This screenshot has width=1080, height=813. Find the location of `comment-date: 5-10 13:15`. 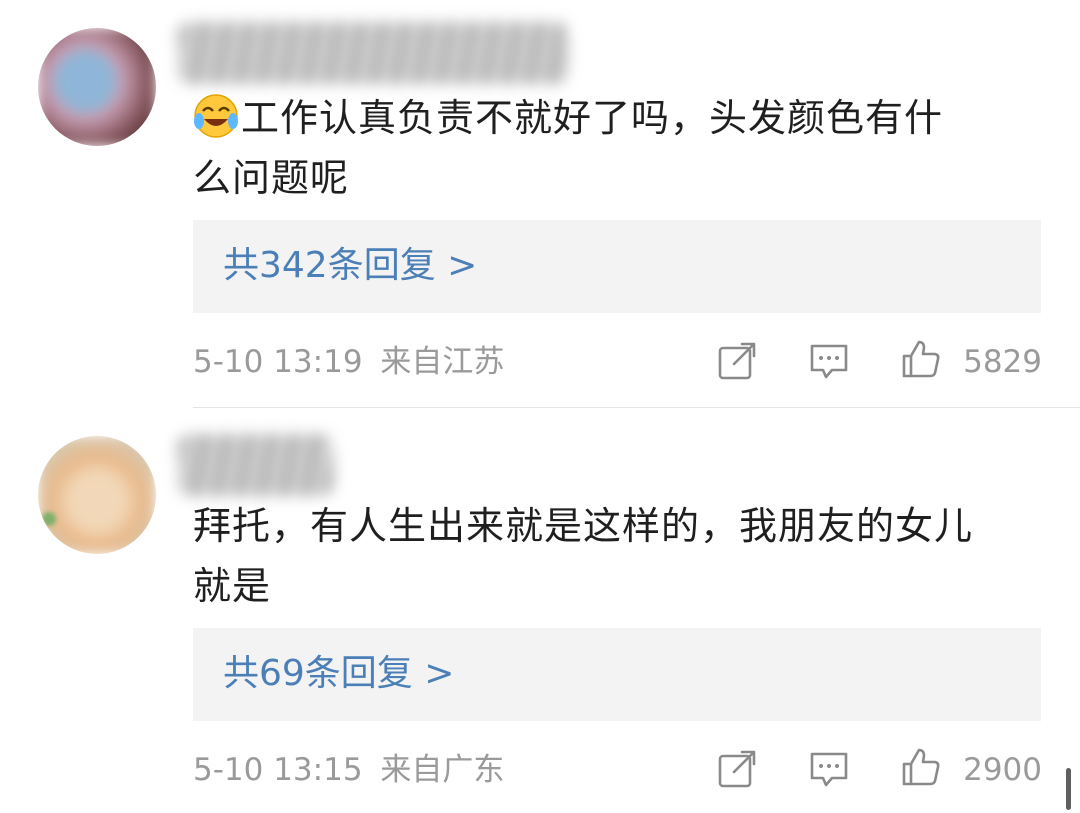

comment-date: 5-10 13:15 is located at coordinates (278, 770).